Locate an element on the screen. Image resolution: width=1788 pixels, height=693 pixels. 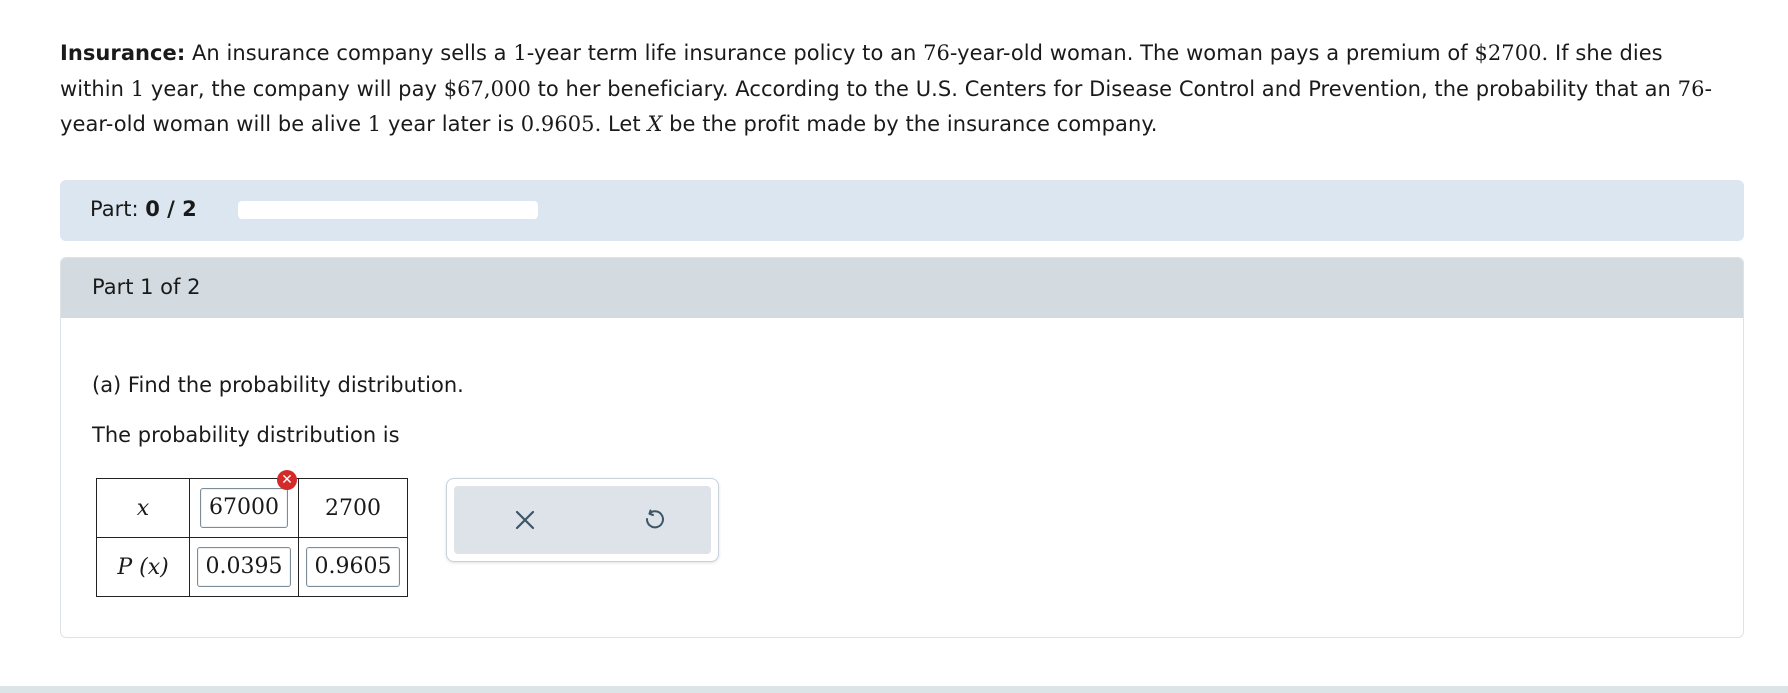
progress-track is located at coordinates (388, 210).